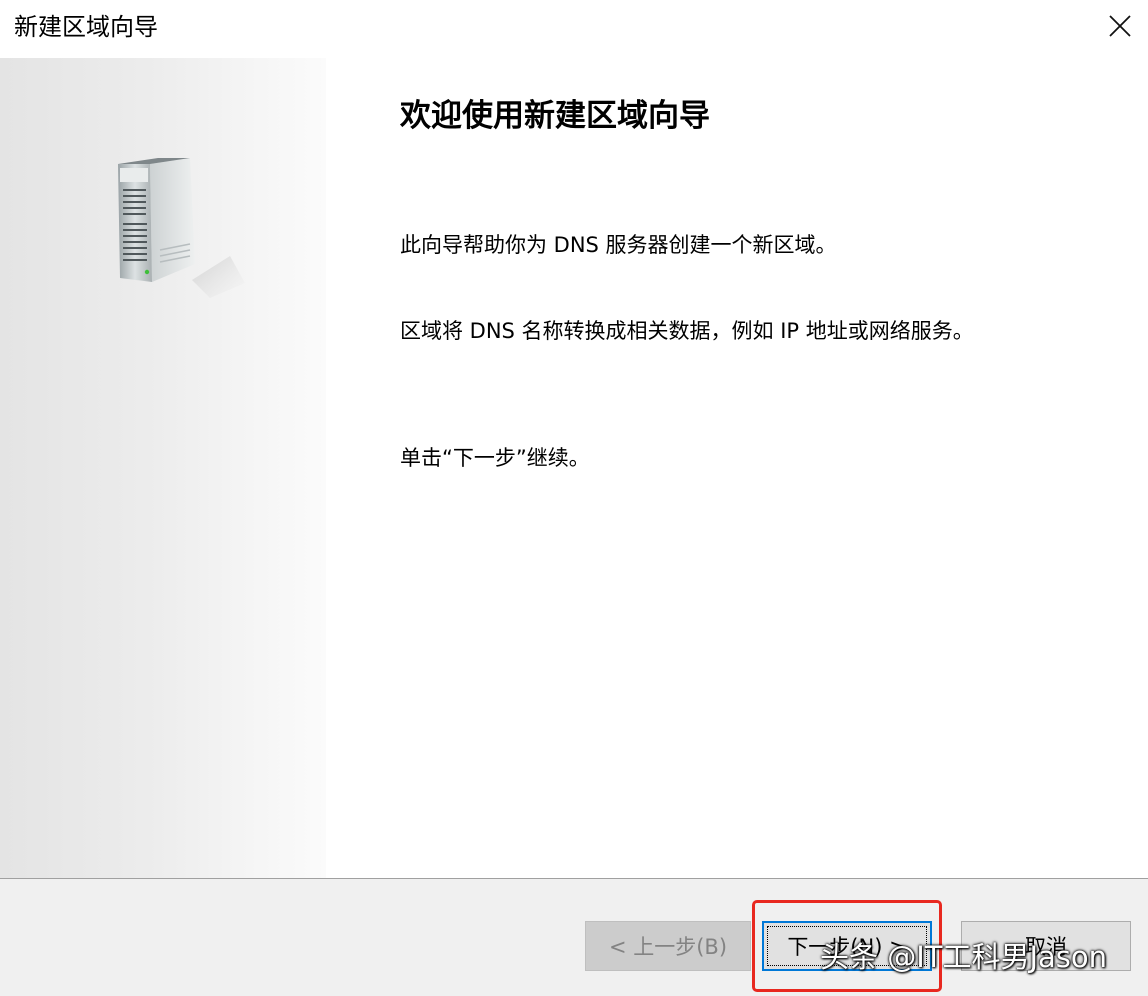 This screenshot has height=996, width=1148. I want to click on close-icon, so click(1120, 26).